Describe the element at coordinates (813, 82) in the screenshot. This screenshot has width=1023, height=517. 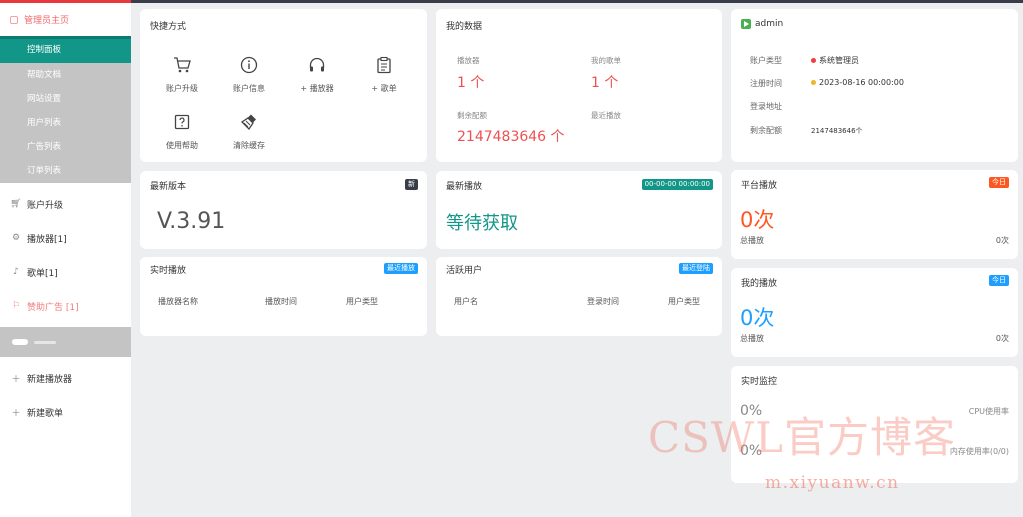
I see `status-dot` at that location.